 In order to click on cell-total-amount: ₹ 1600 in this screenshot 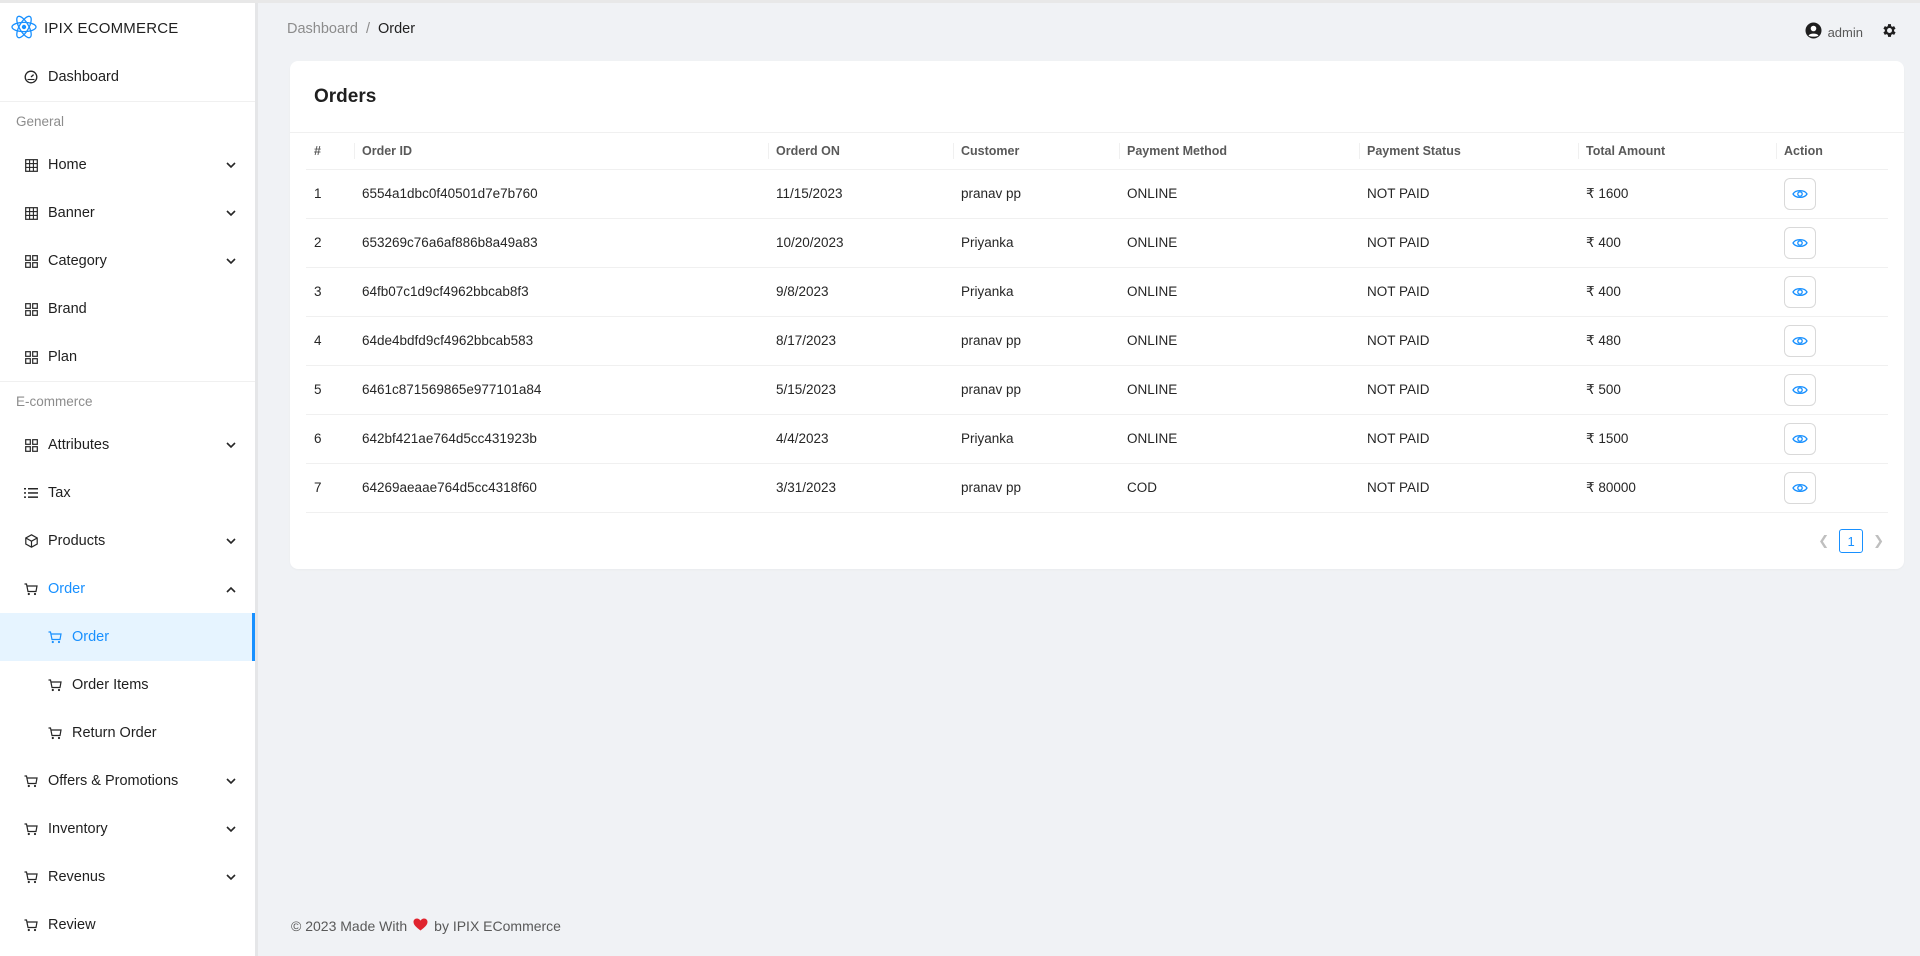, I will do `click(1677, 194)`.